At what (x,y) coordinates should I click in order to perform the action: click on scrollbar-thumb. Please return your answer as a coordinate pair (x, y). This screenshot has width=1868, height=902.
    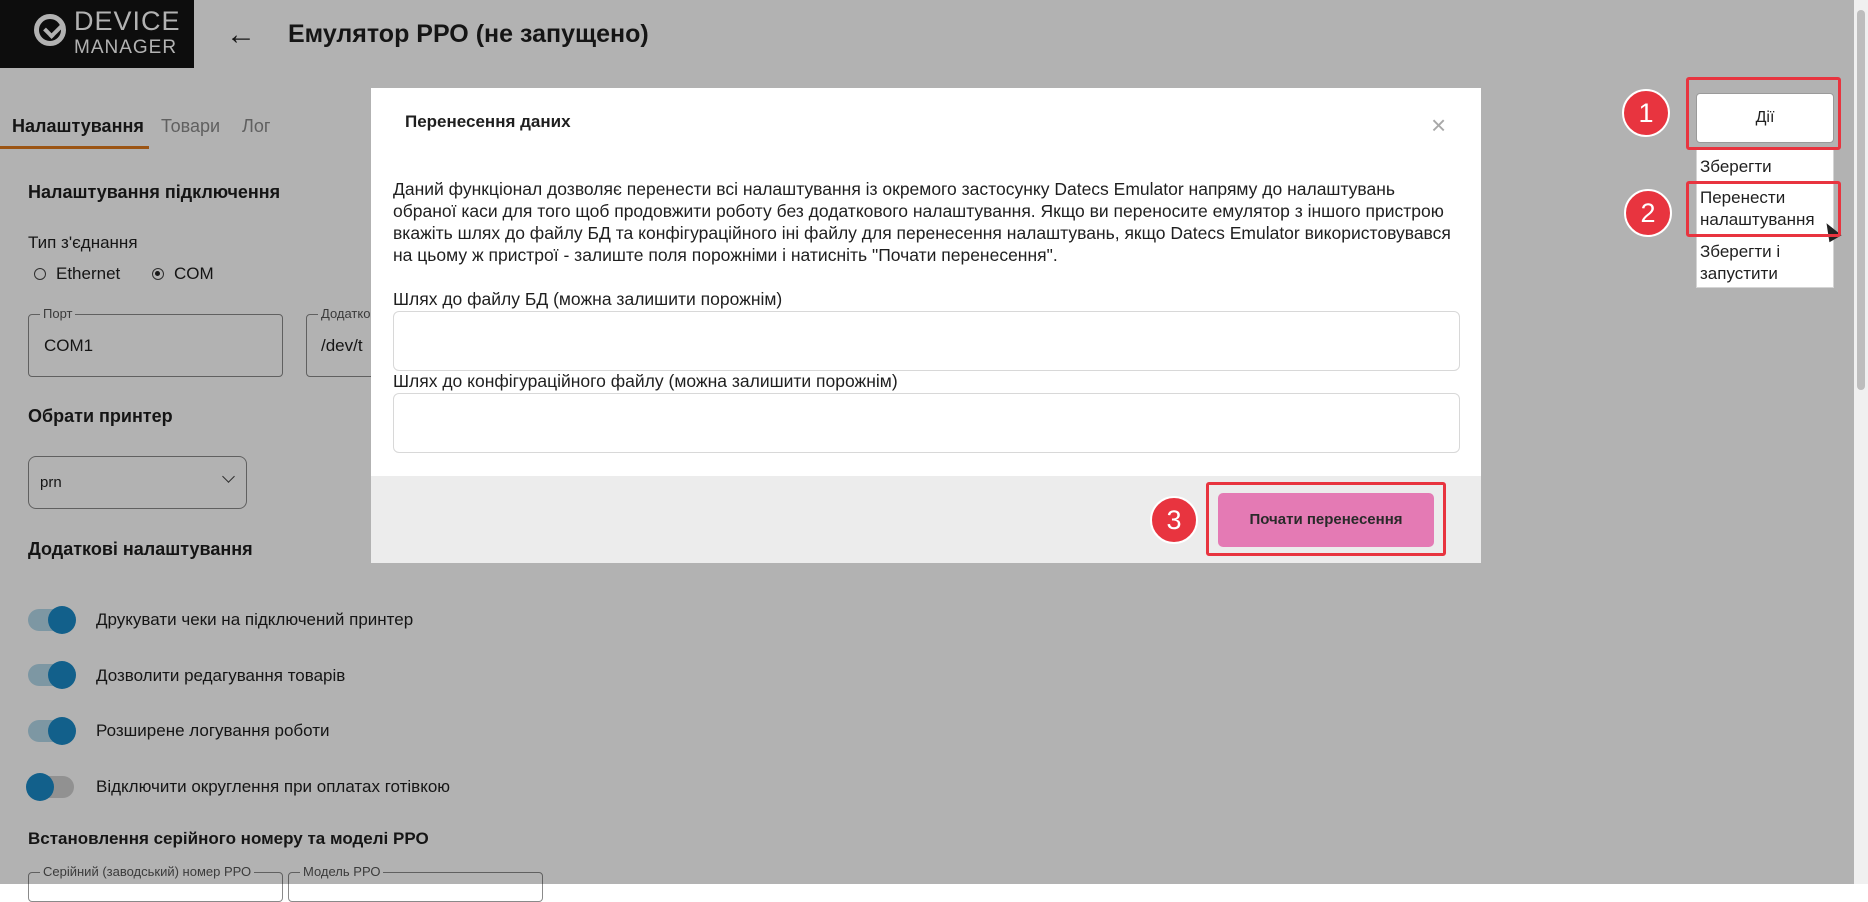
    Looking at the image, I should click on (1861, 200).